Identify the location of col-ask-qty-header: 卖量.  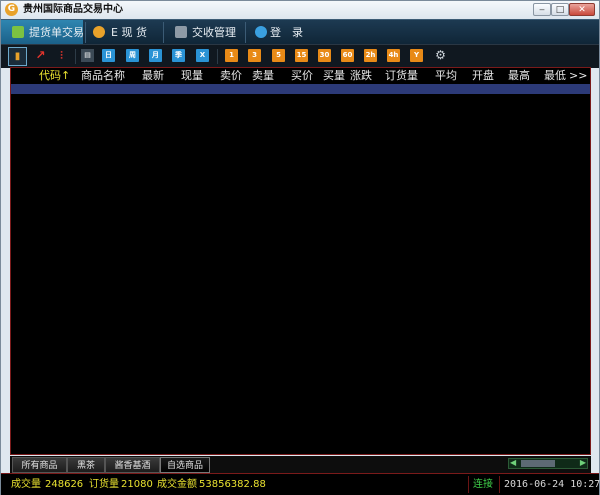
(263, 76).